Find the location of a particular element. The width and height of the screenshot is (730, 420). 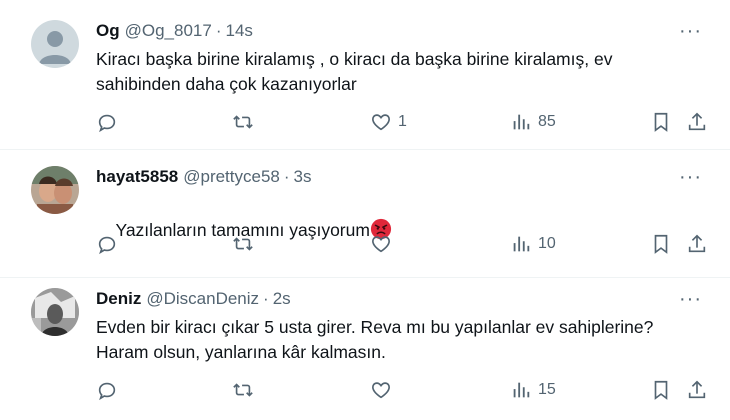

like-button: 1 is located at coordinates (388, 122).